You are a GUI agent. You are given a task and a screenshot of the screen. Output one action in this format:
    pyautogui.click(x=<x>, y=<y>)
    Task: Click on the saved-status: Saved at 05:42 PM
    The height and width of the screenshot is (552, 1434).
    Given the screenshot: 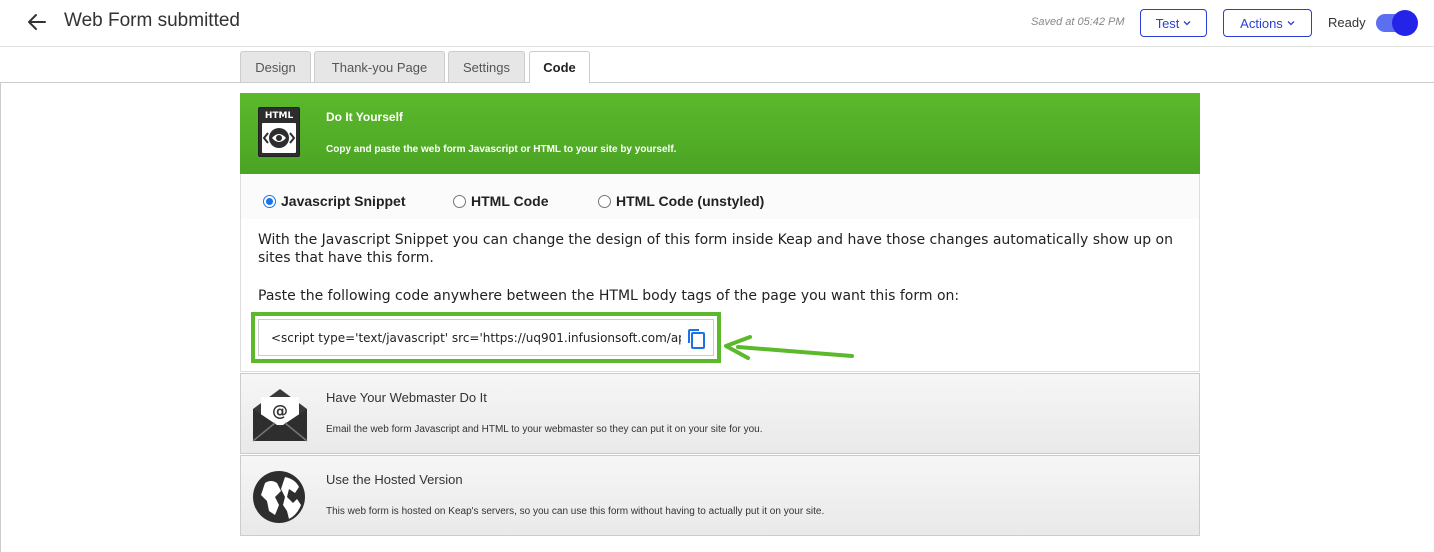 What is the action you would take?
    pyautogui.click(x=1078, y=22)
    